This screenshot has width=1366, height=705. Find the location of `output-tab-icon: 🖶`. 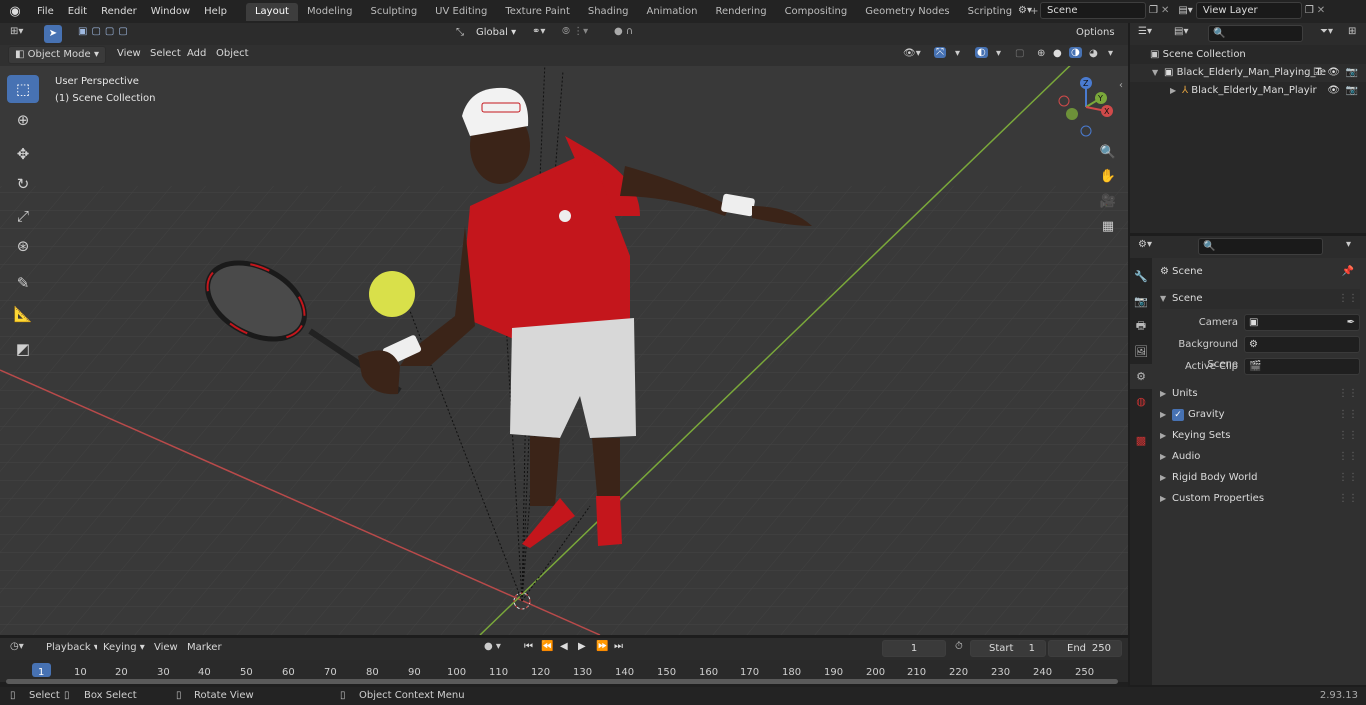

output-tab-icon: 🖶 is located at coordinates (1141, 326).